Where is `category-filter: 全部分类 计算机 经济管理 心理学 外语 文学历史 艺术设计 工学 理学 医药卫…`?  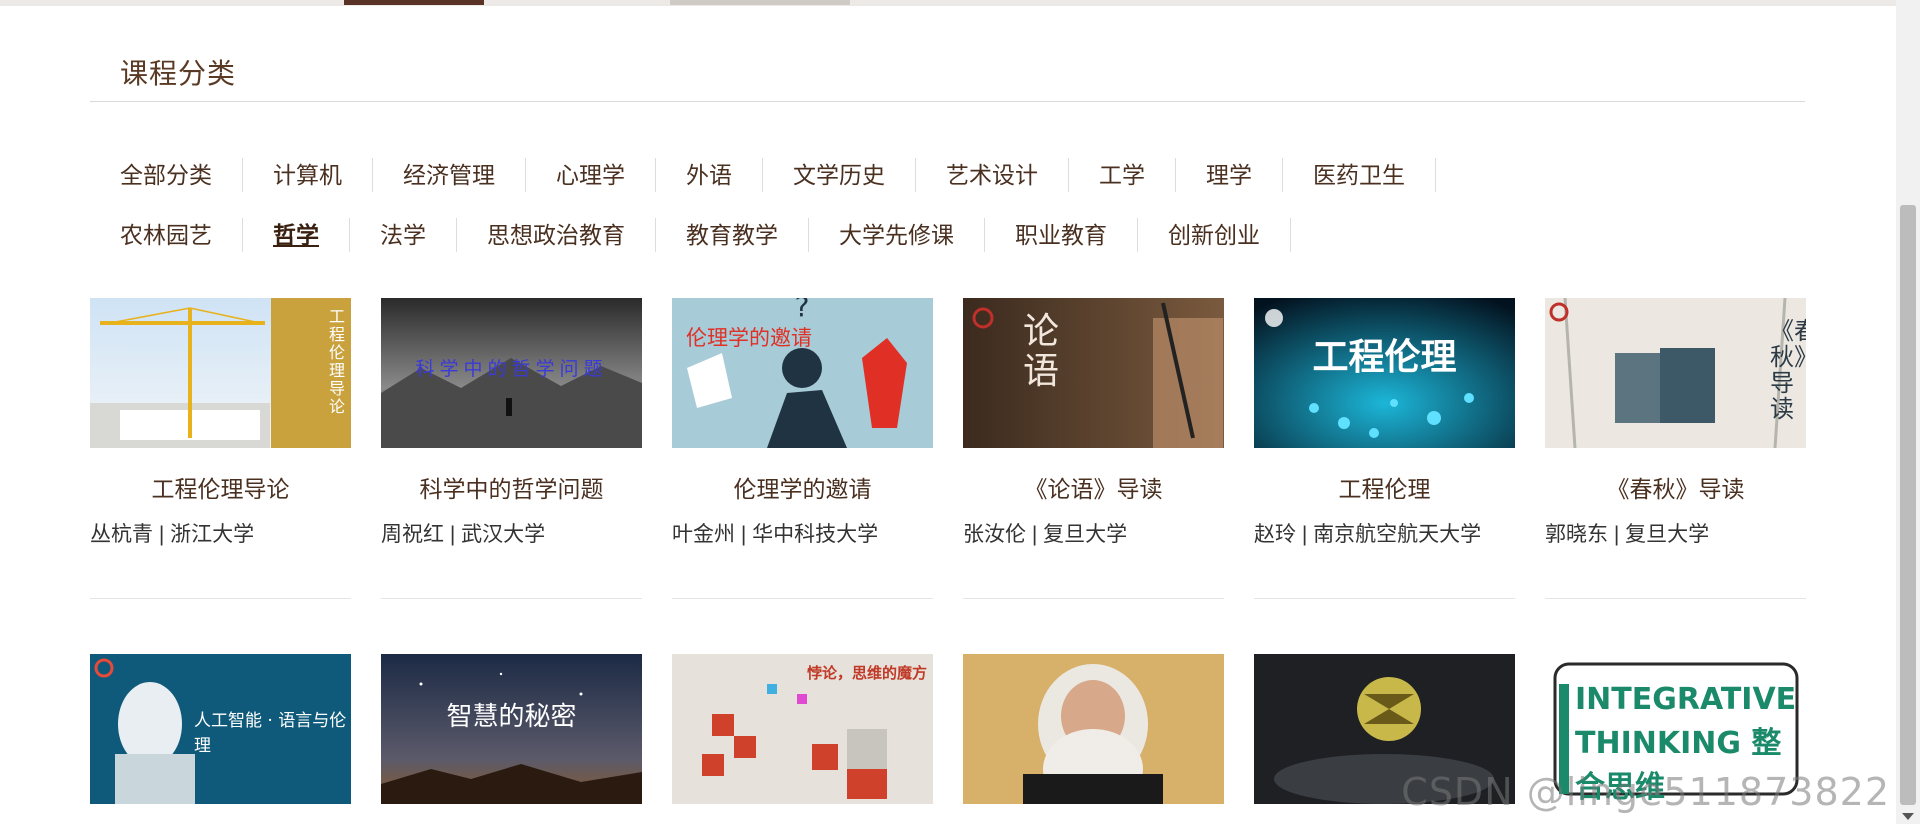 category-filter: 全部分类 计算机 经济管理 心理学 外语 文学历史 艺术设计 工学 理学 医药卫… is located at coordinates (960, 218).